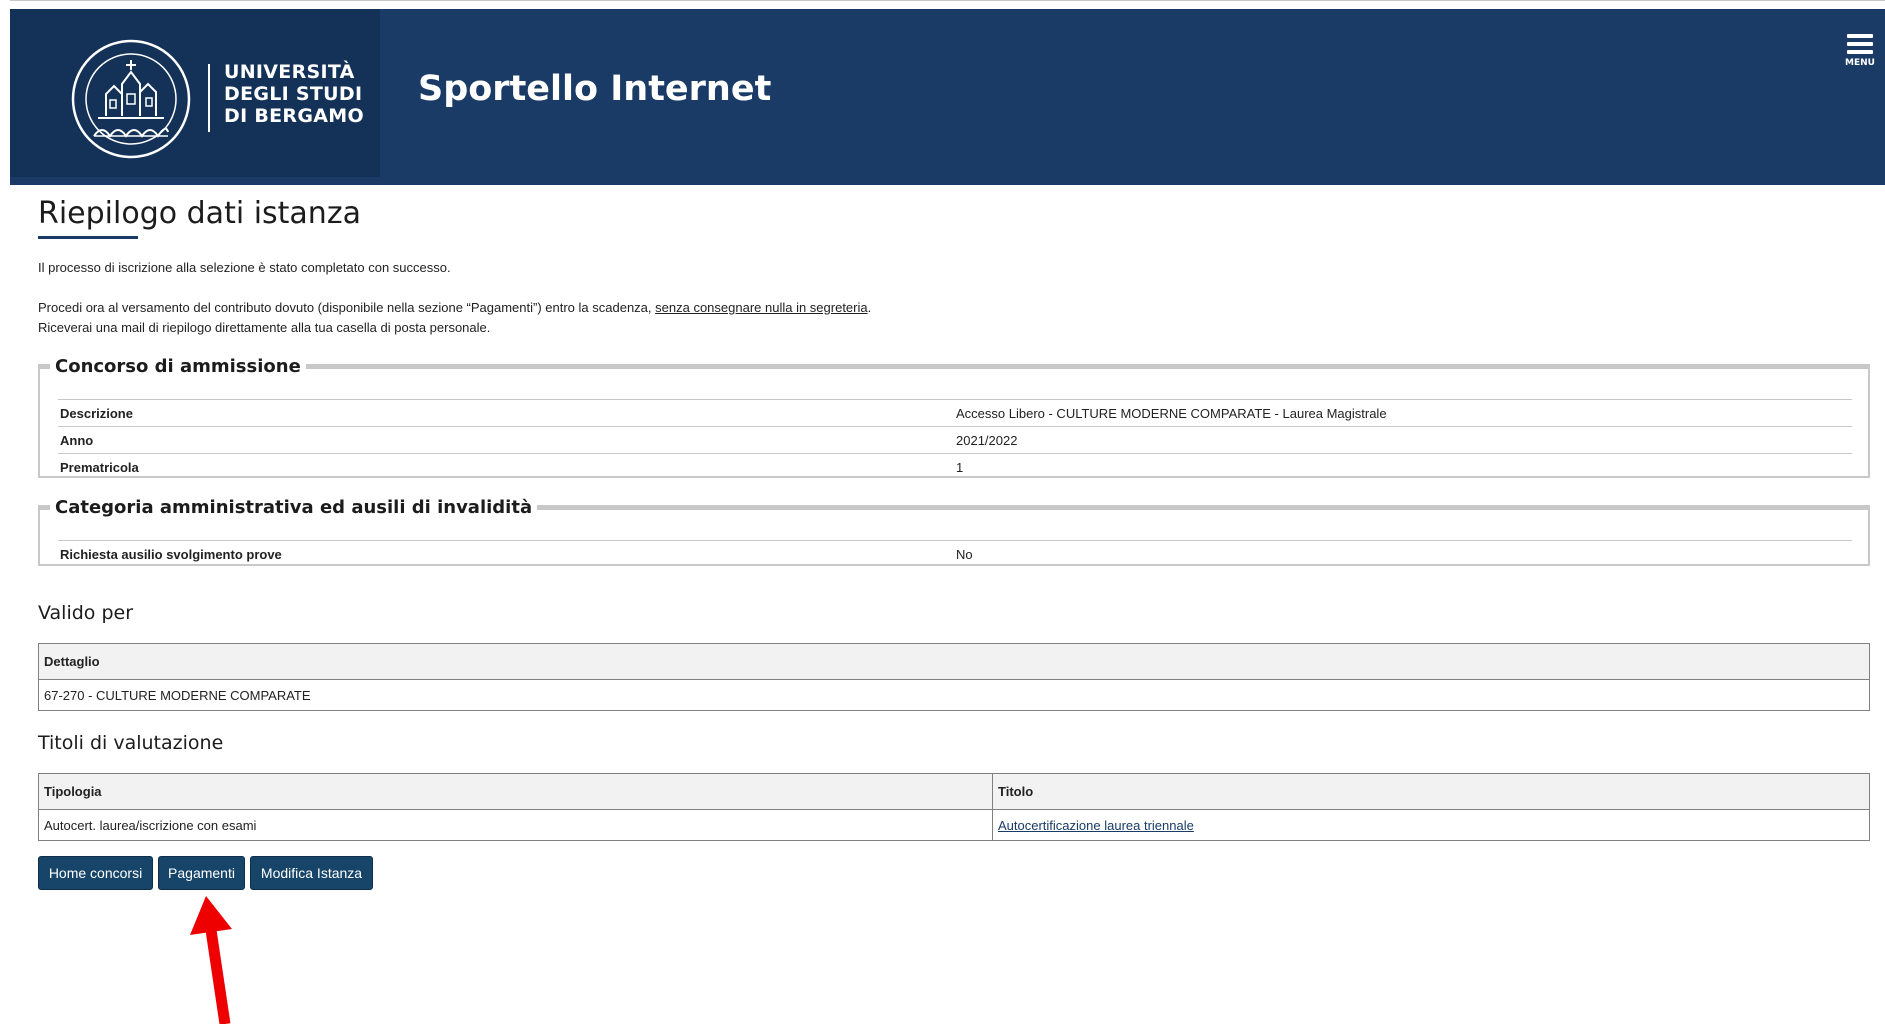 This screenshot has height=1024, width=1885. I want to click on red-arrow-annotation, so click(211, 960).